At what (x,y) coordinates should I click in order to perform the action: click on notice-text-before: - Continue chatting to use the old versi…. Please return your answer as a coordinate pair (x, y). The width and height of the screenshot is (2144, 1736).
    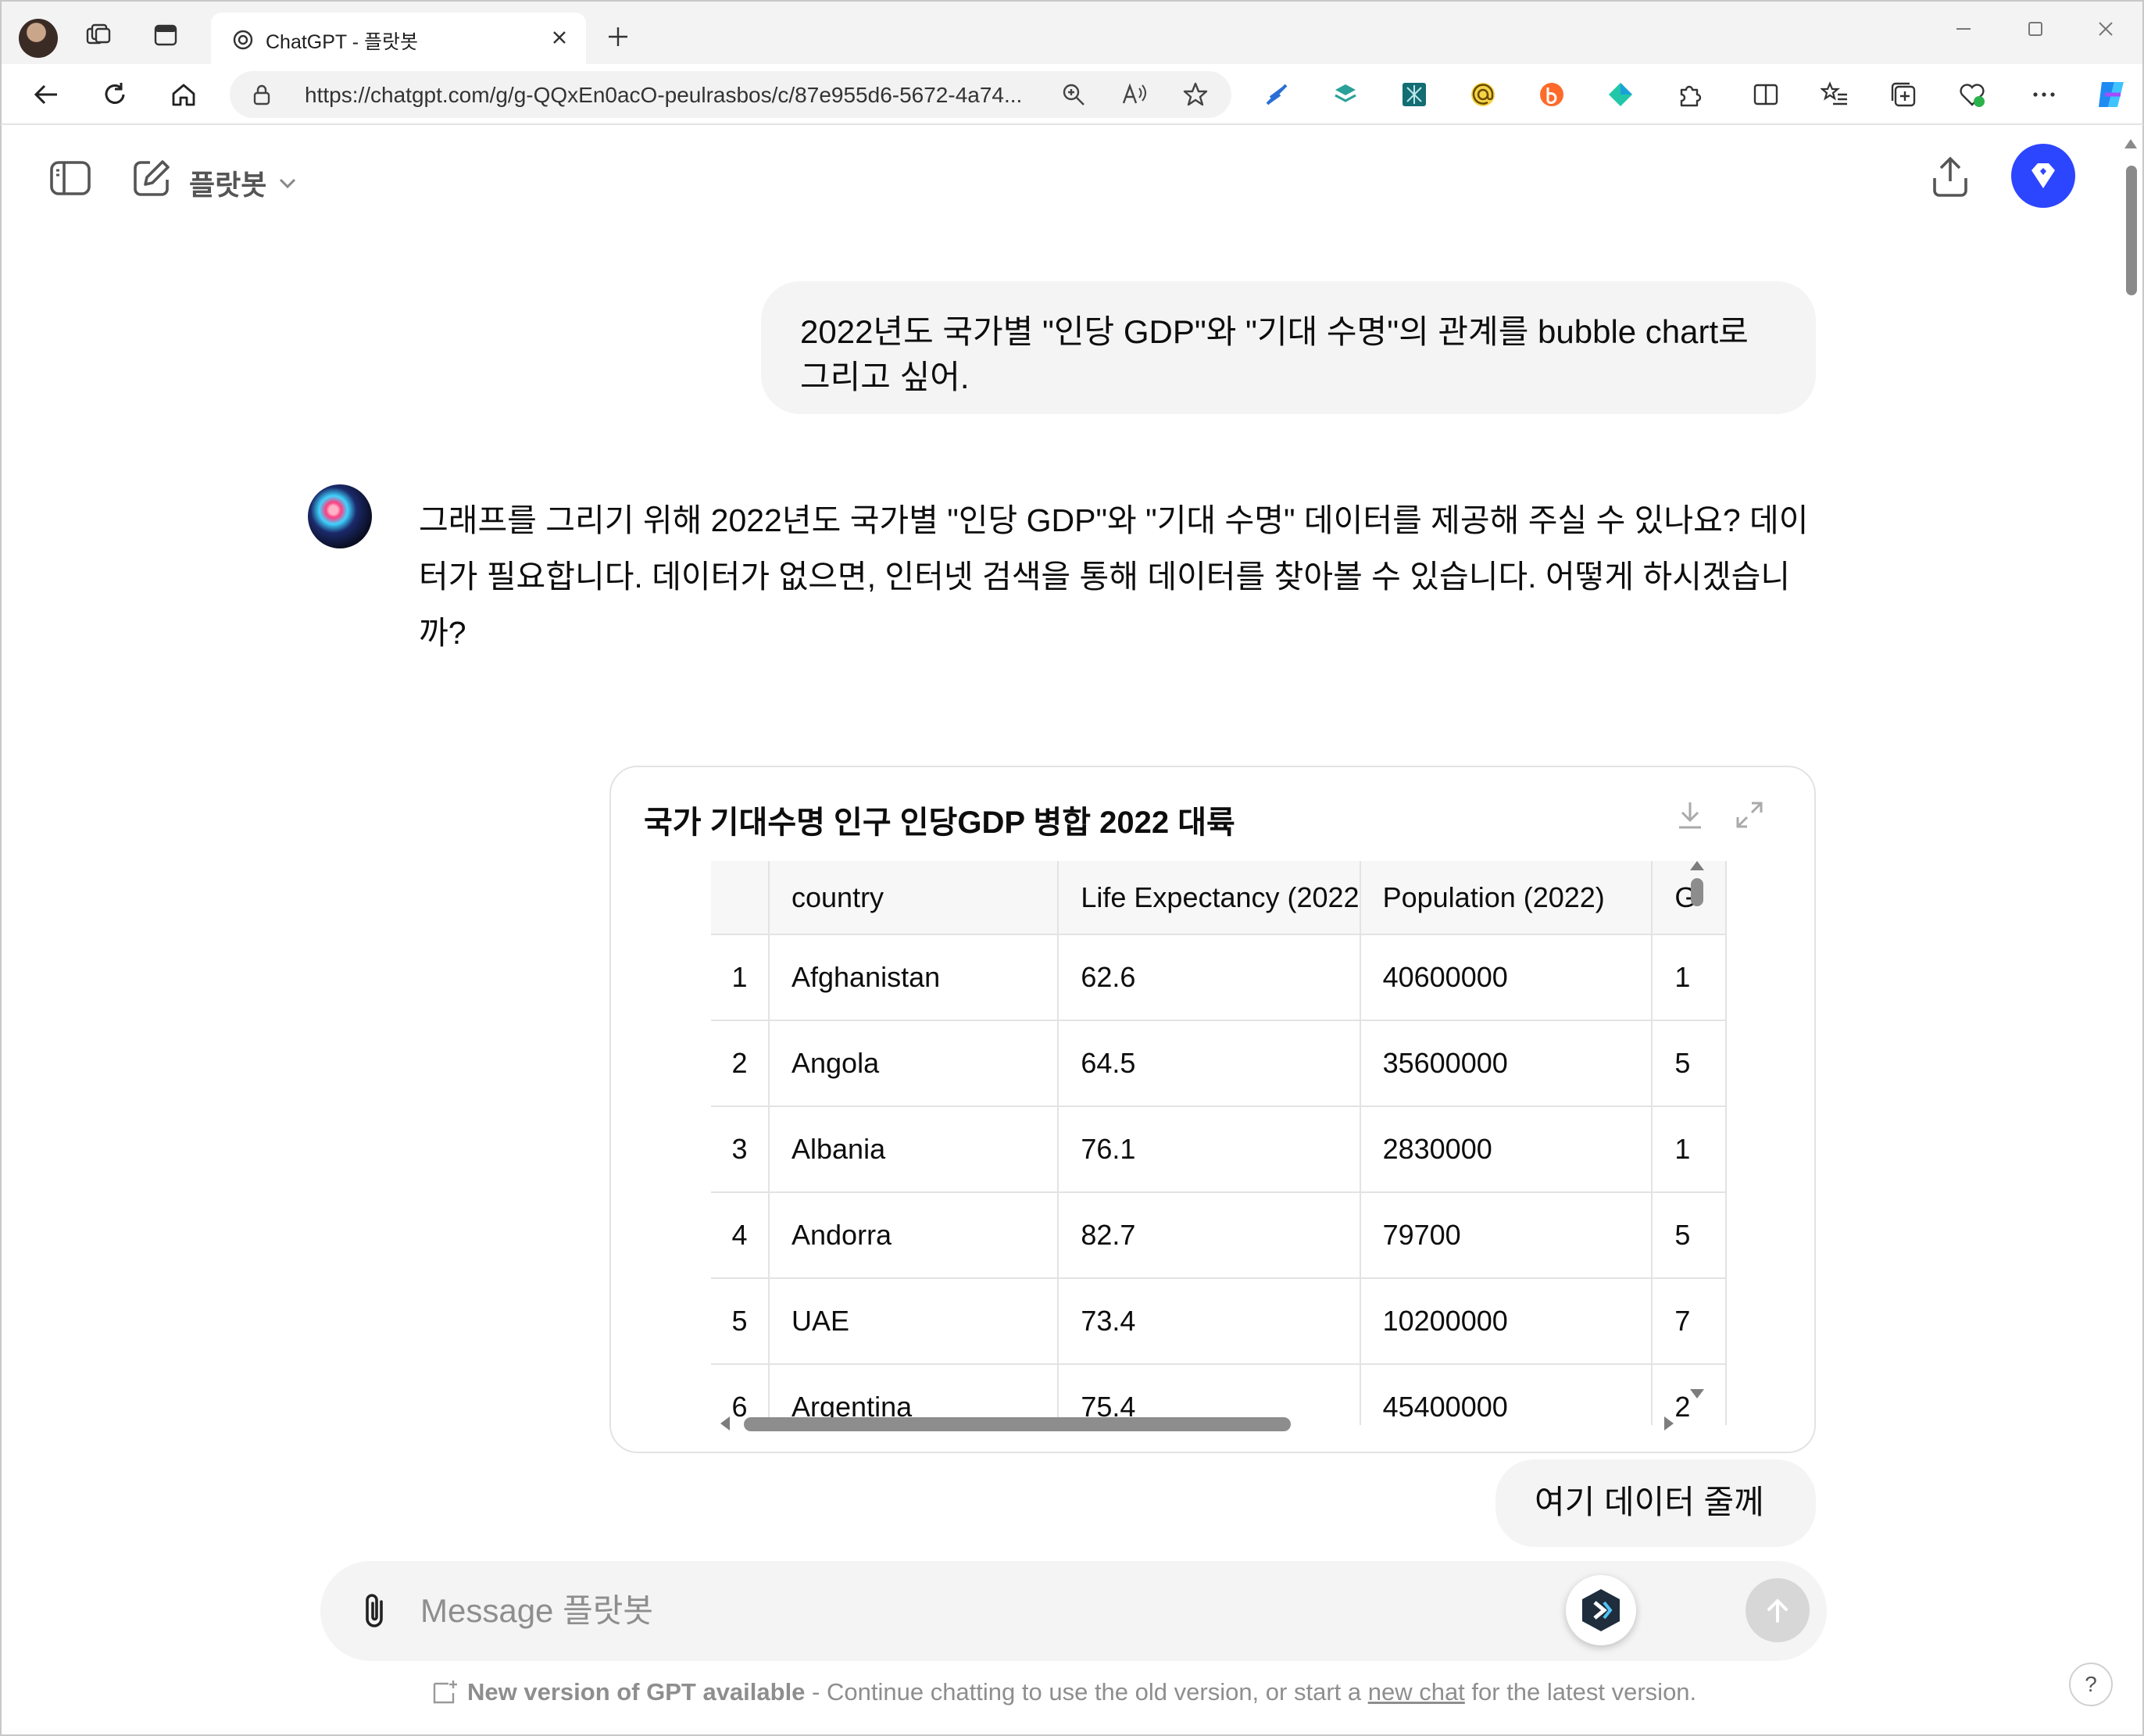
    Looking at the image, I should click on (1086, 1692).